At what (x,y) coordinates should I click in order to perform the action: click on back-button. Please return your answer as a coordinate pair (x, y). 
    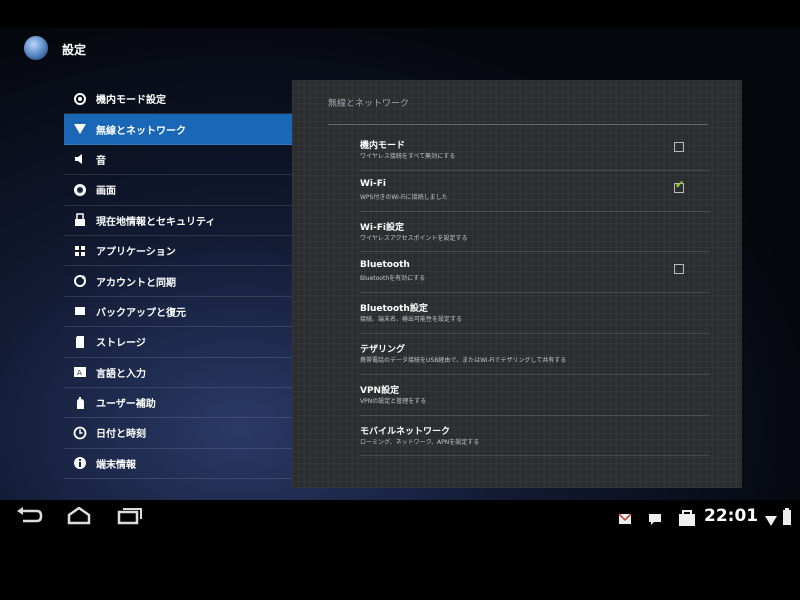
    Looking at the image, I should click on (29, 516).